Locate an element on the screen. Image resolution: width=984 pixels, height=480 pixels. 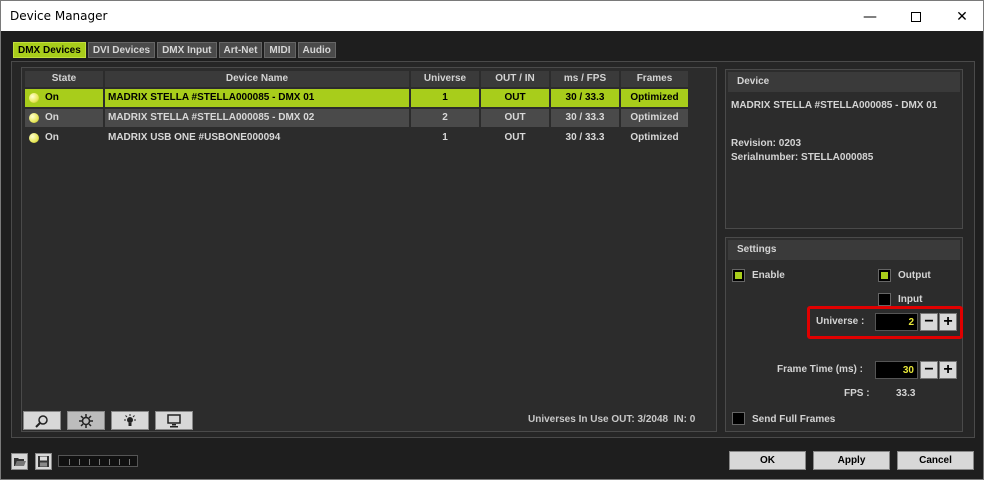
input-label: Input is located at coordinates (910, 299).